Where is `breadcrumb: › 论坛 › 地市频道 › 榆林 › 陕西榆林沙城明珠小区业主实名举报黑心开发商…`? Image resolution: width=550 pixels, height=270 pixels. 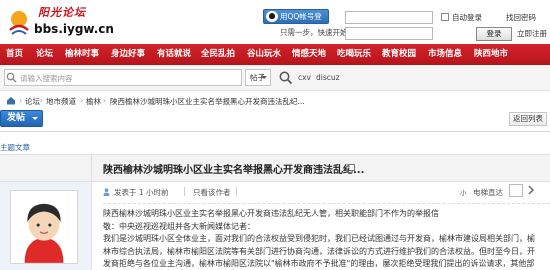 breadcrumb: › 论坛 › 地市频道 › 榆林 › 陕西榆林沙城明珠小区业主实名举报黑心开发商… is located at coordinates (275, 101).